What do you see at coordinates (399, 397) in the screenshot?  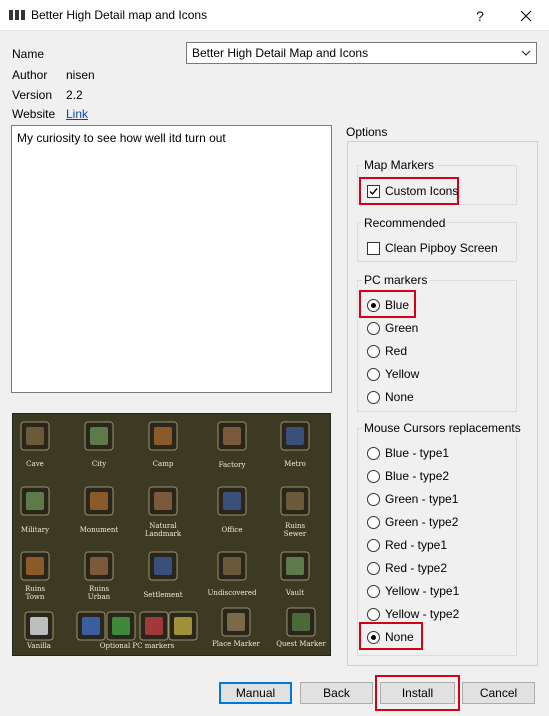 I see `option-label: None` at bounding box center [399, 397].